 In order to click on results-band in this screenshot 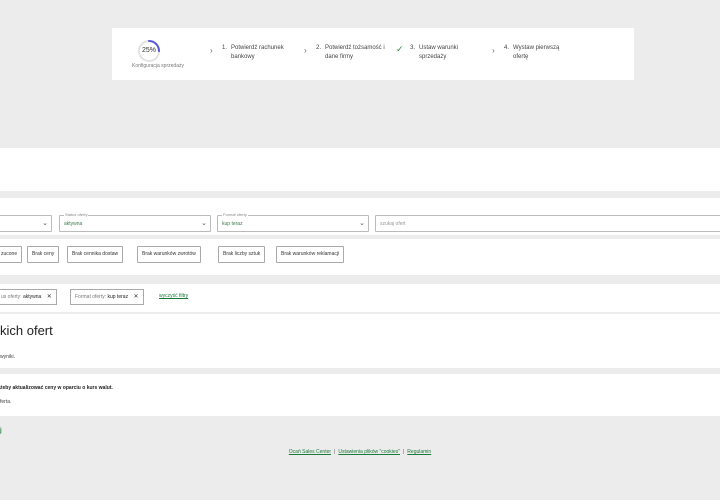, I will do `click(360, 341)`.